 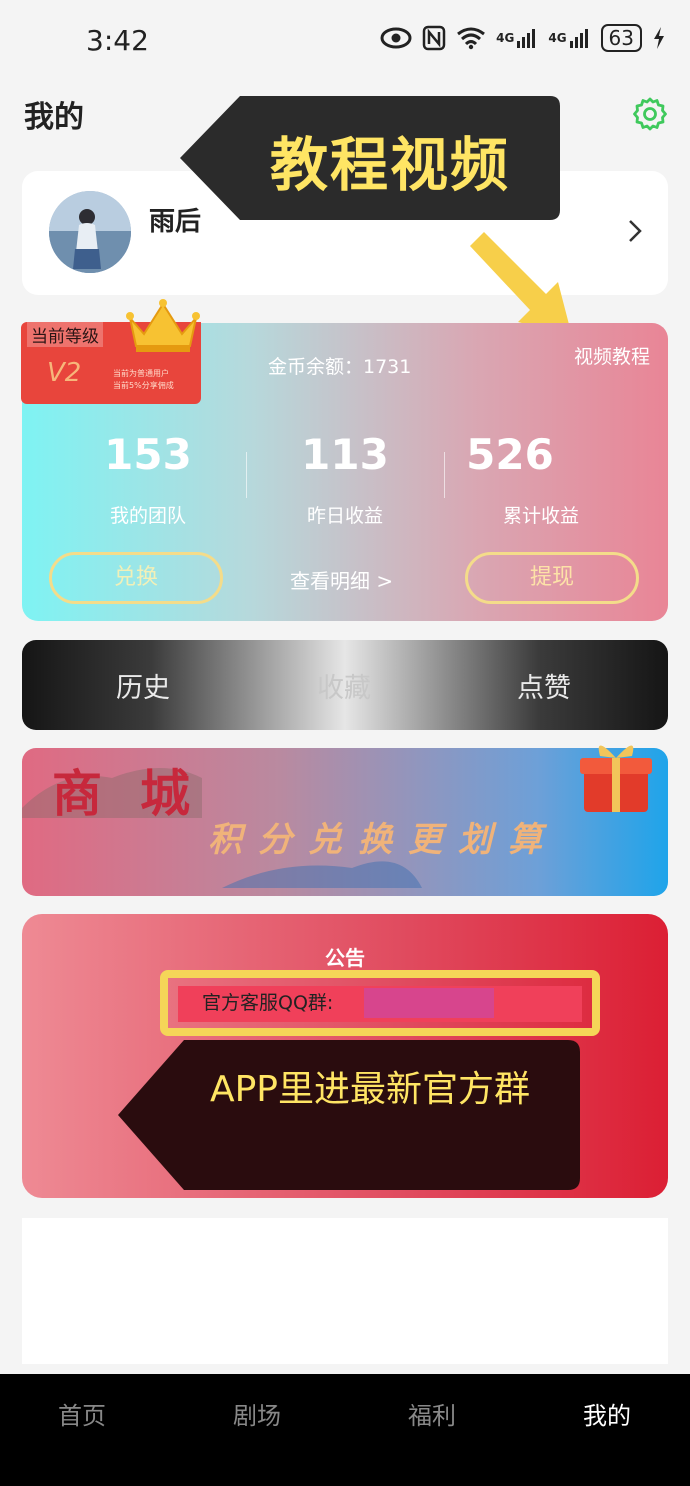 What do you see at coordinates (148, 454) in the screenshot?
I see `stat-value: 153` at bounding box center [148, 454].